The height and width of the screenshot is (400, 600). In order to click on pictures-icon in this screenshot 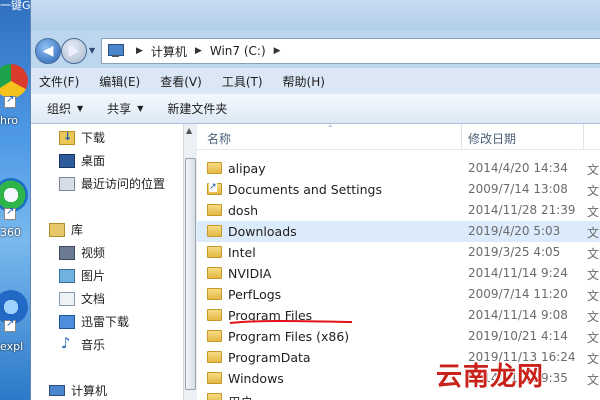, I will do `click(67, 275)`.